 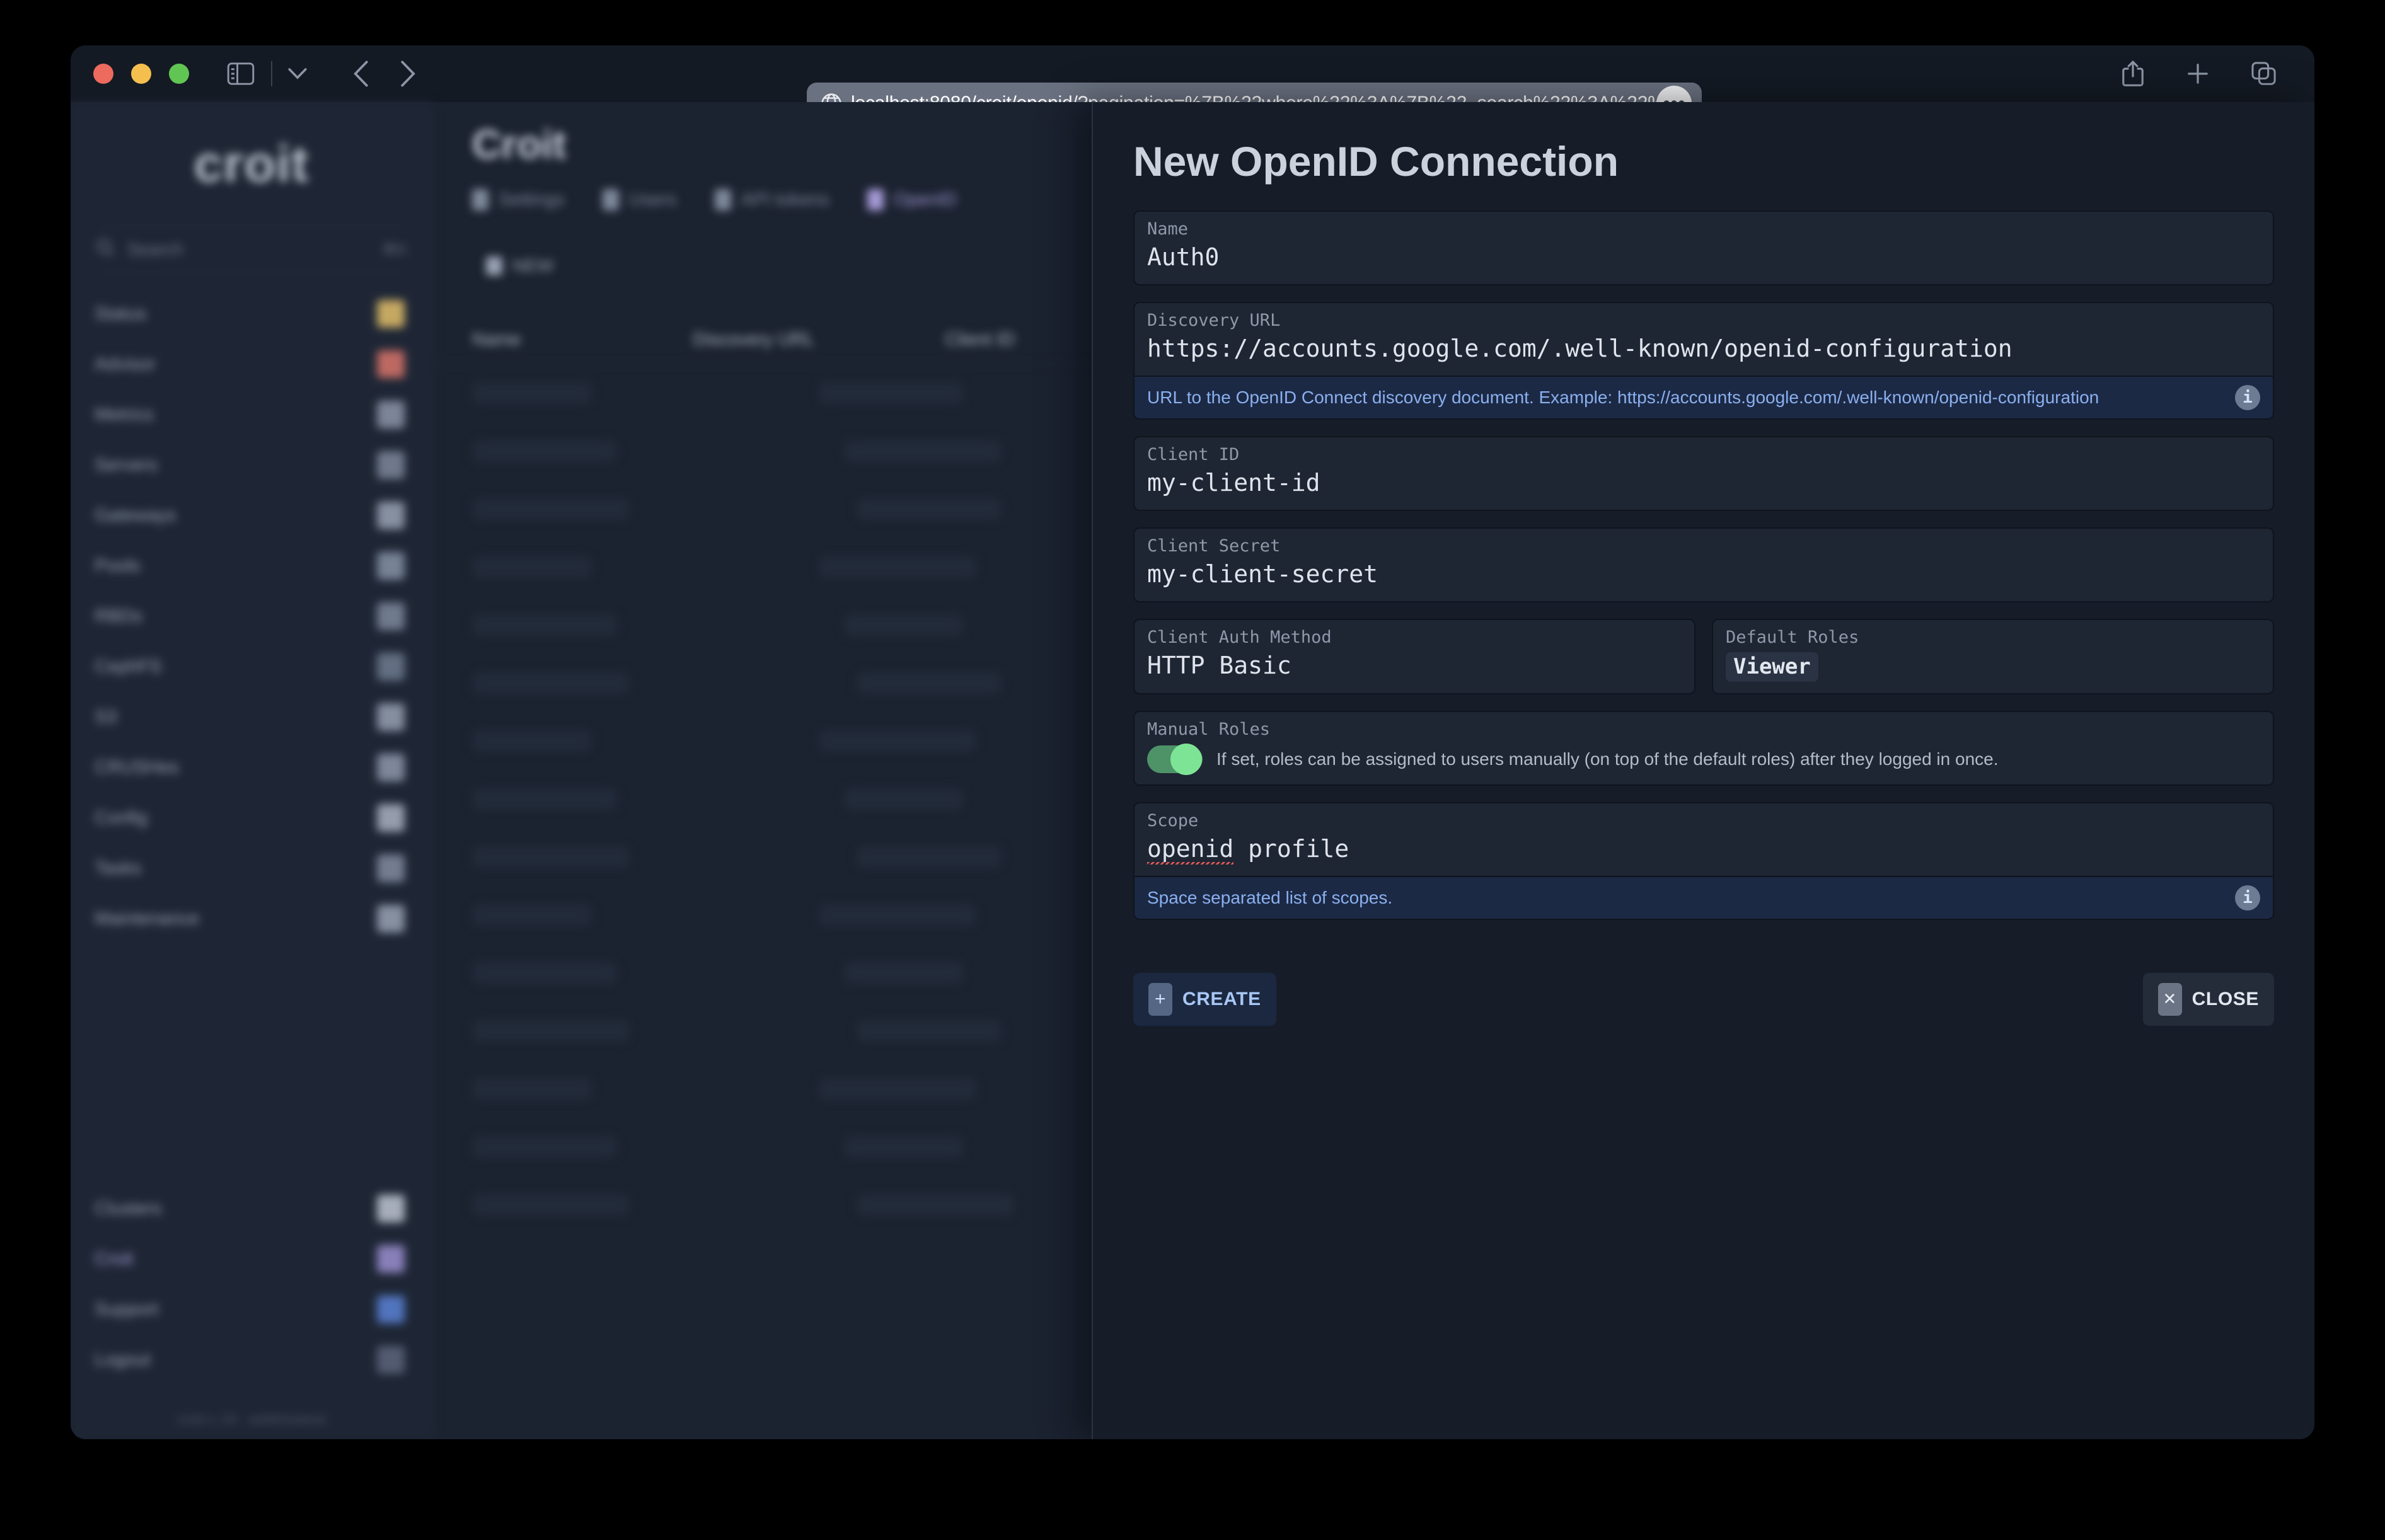 What do you see at coordinates (121, 313) in the screenshot?
I see `sidebar-item-label: Status` at bounding box center [121, 313].